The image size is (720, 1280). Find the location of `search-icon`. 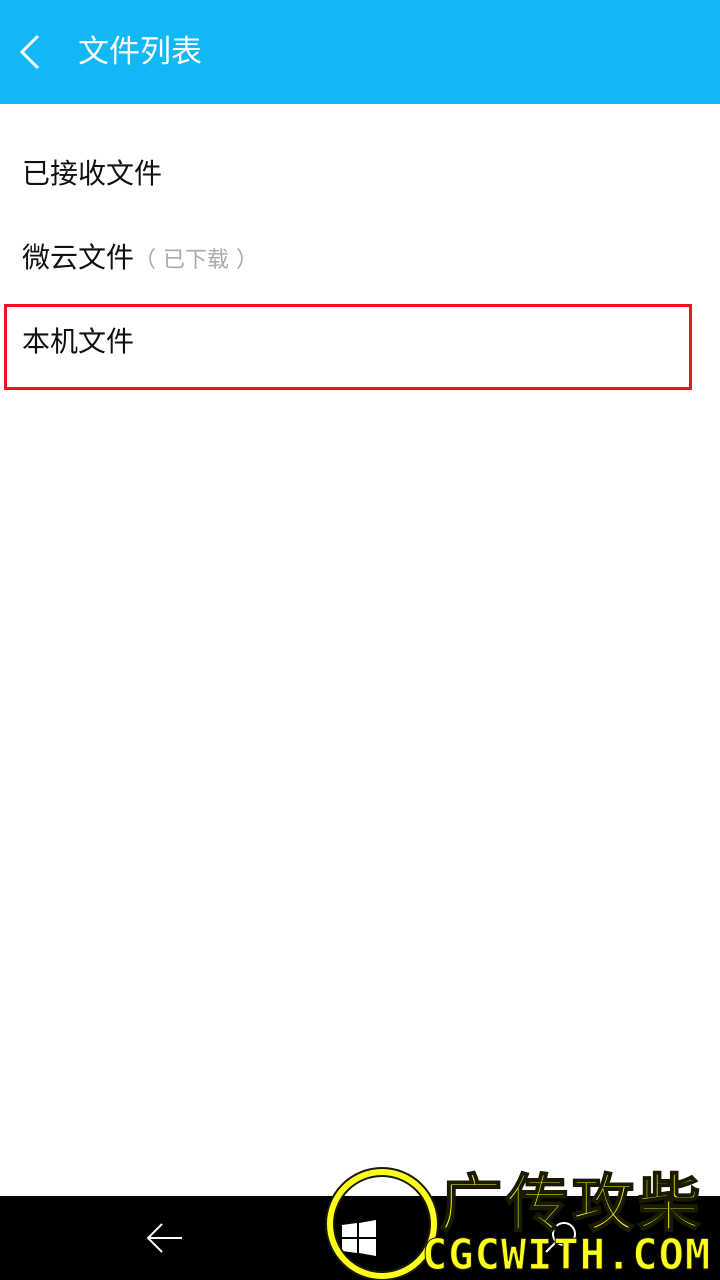

search-icon is located at coordinates (560, 1237).